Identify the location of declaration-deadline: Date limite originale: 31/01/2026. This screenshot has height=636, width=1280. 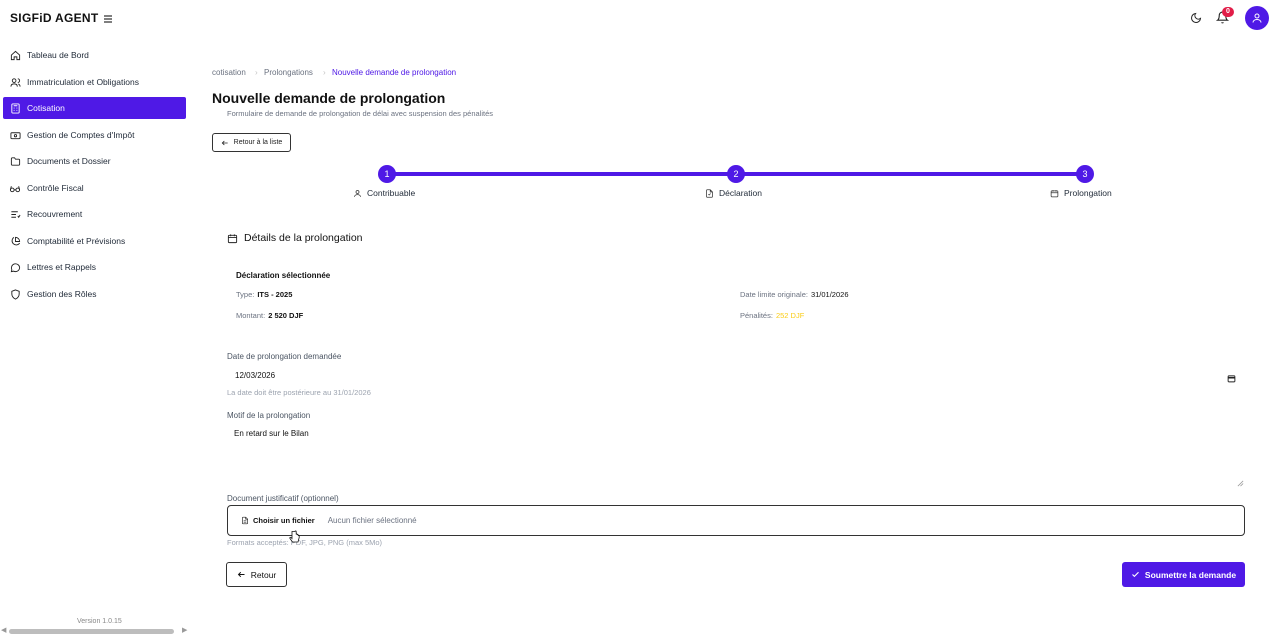
(794, 294).